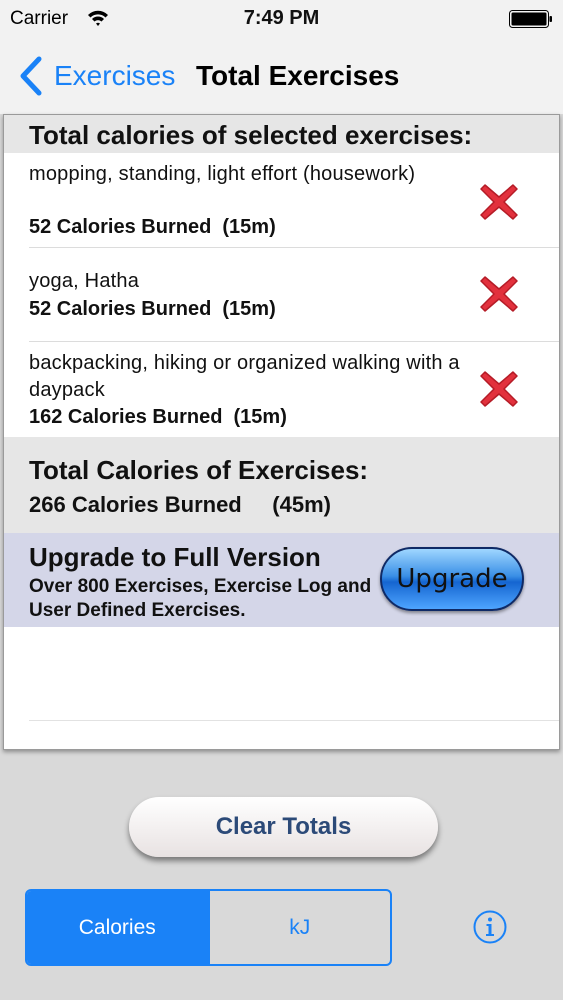  I want to click on totals-value: 266 Calories Burned (45m), so click(180, 504).